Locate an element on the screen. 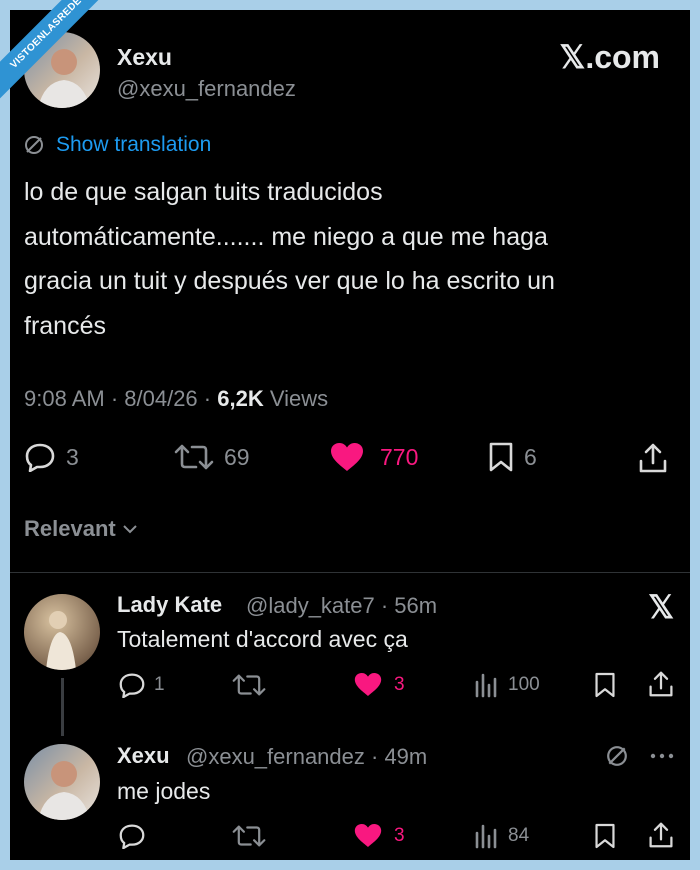 This screenshot has width=700, height=870. tweet-timestamp: 9:08 AM · 8/04/26 · is located at coordinates (120, 398).